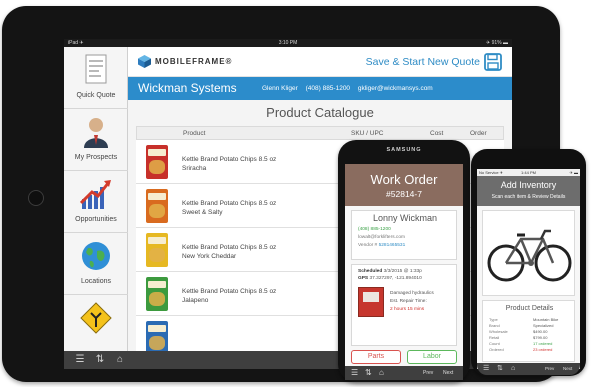 The width and height of the screenshot is (592, 387). I want to click on work-order-number: #52814-7, so click(404, 194).